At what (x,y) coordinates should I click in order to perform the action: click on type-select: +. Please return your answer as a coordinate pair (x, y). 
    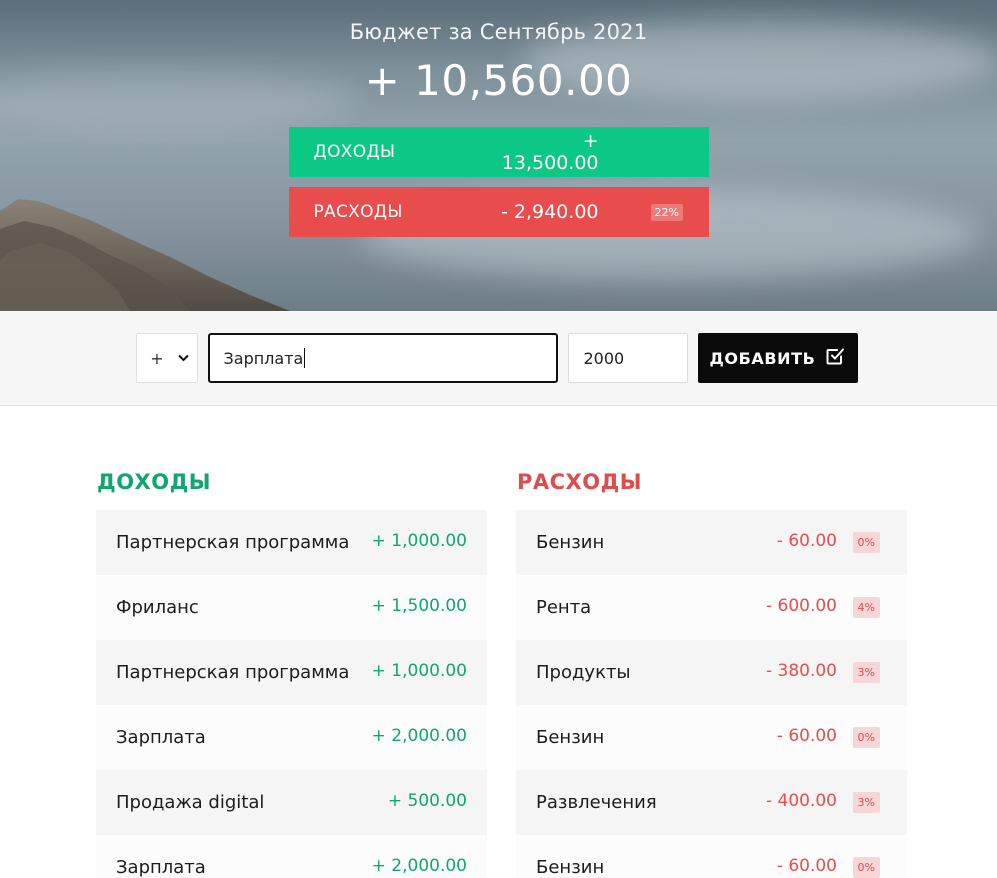
    Looking at the image, I should click on (166, 358).